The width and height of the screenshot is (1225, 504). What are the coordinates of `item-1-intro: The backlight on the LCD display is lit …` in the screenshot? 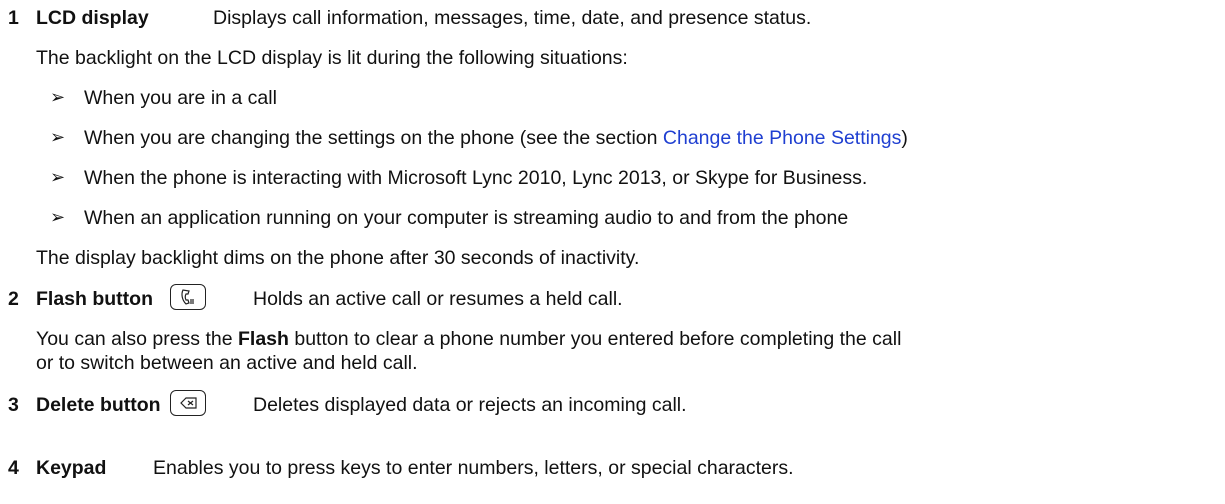 It's located at (332, 58).